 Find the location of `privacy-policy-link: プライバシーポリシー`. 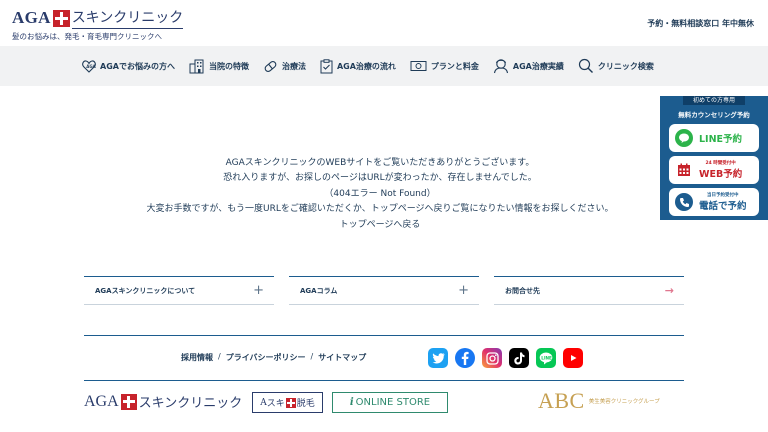

privacy-policy-link: プライバシーポリシー is located at coordinates (266, 357).